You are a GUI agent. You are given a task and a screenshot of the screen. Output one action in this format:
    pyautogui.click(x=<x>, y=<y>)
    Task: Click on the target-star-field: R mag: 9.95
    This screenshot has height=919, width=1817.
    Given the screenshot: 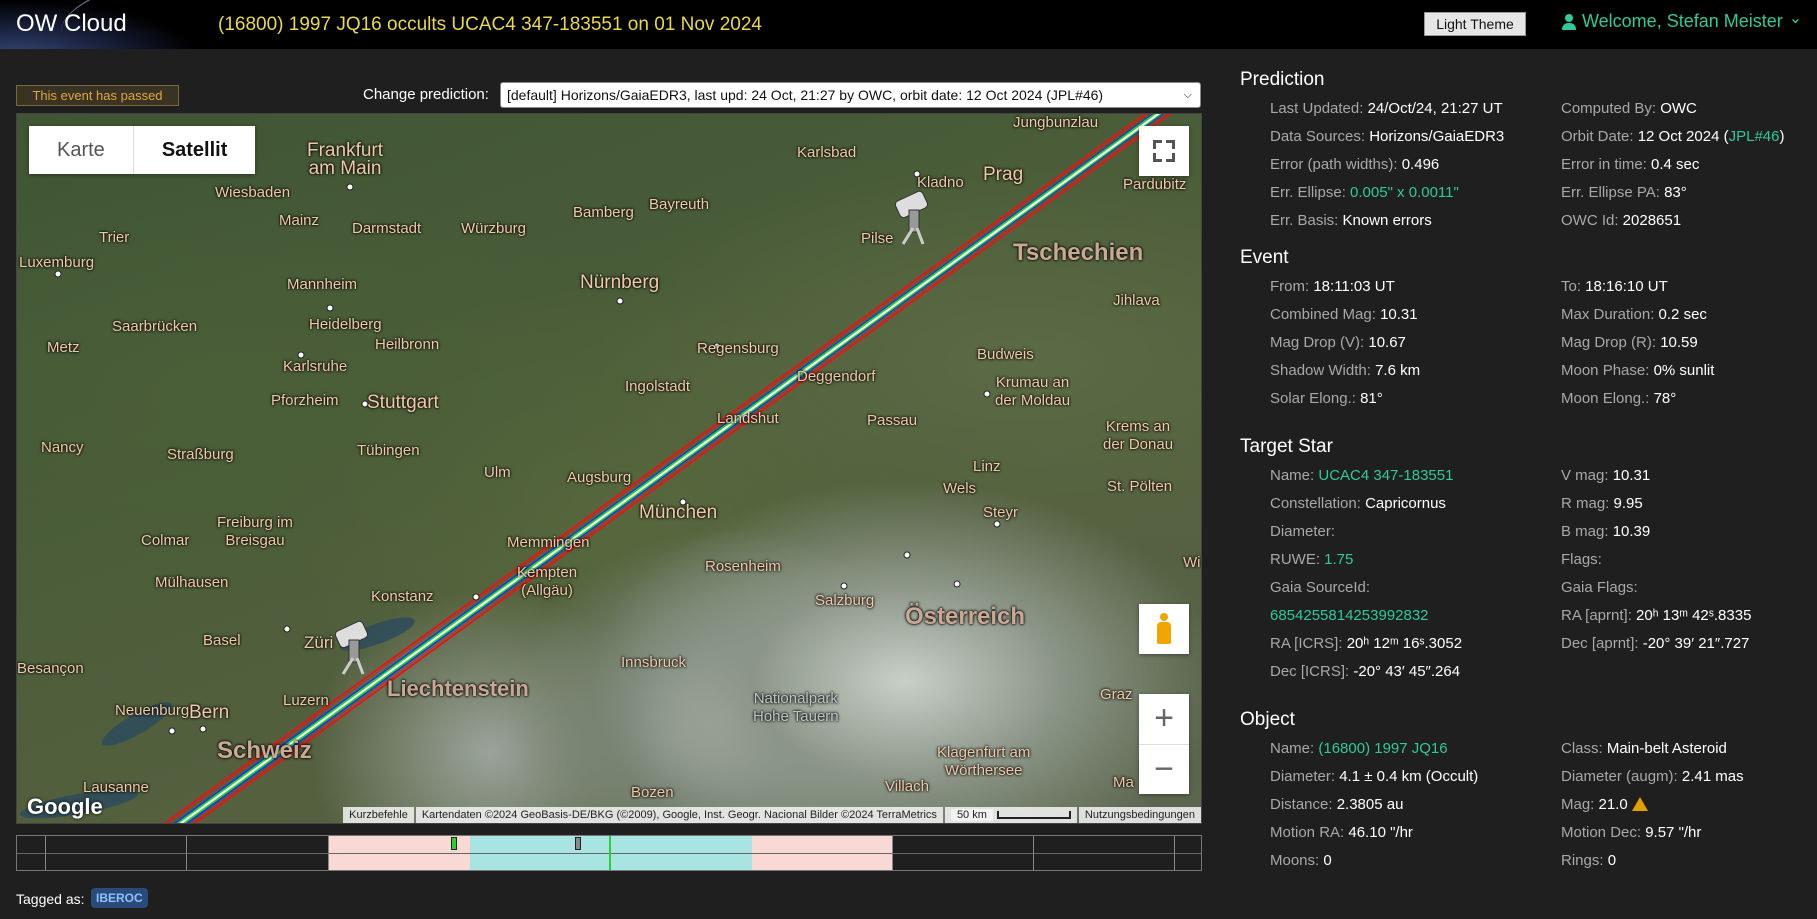 What is the action you would take?
    pyautogui.click(x=1602, y=503)
    